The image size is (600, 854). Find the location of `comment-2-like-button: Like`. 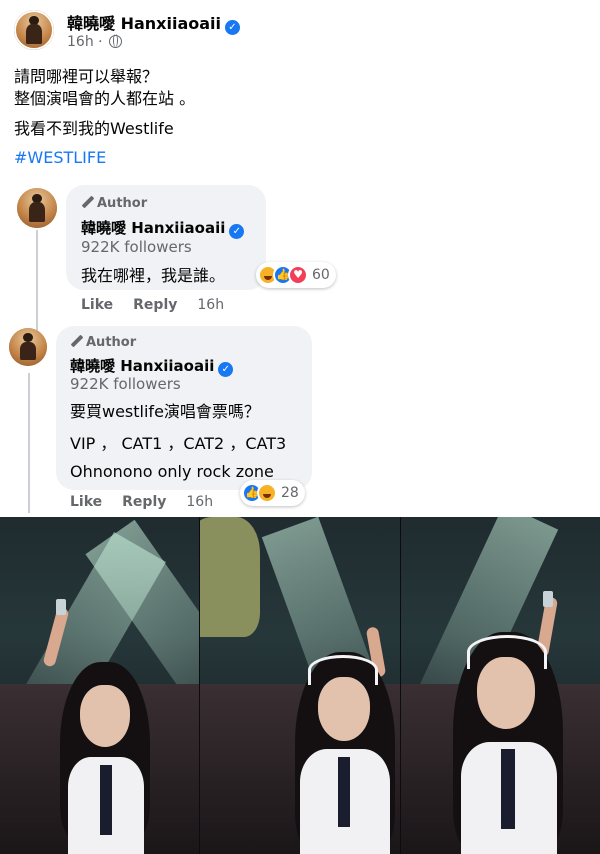

comment-2-like-button: Like is located at coordinates (86, 502).